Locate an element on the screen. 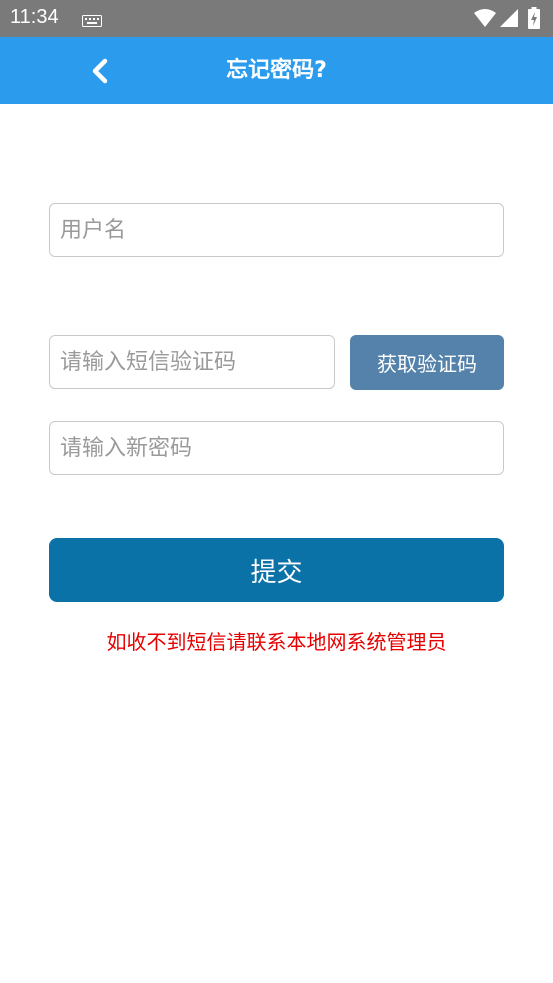 The image size is (553, 983). status-bar: 11:34 is located at coordinates (276, 18).